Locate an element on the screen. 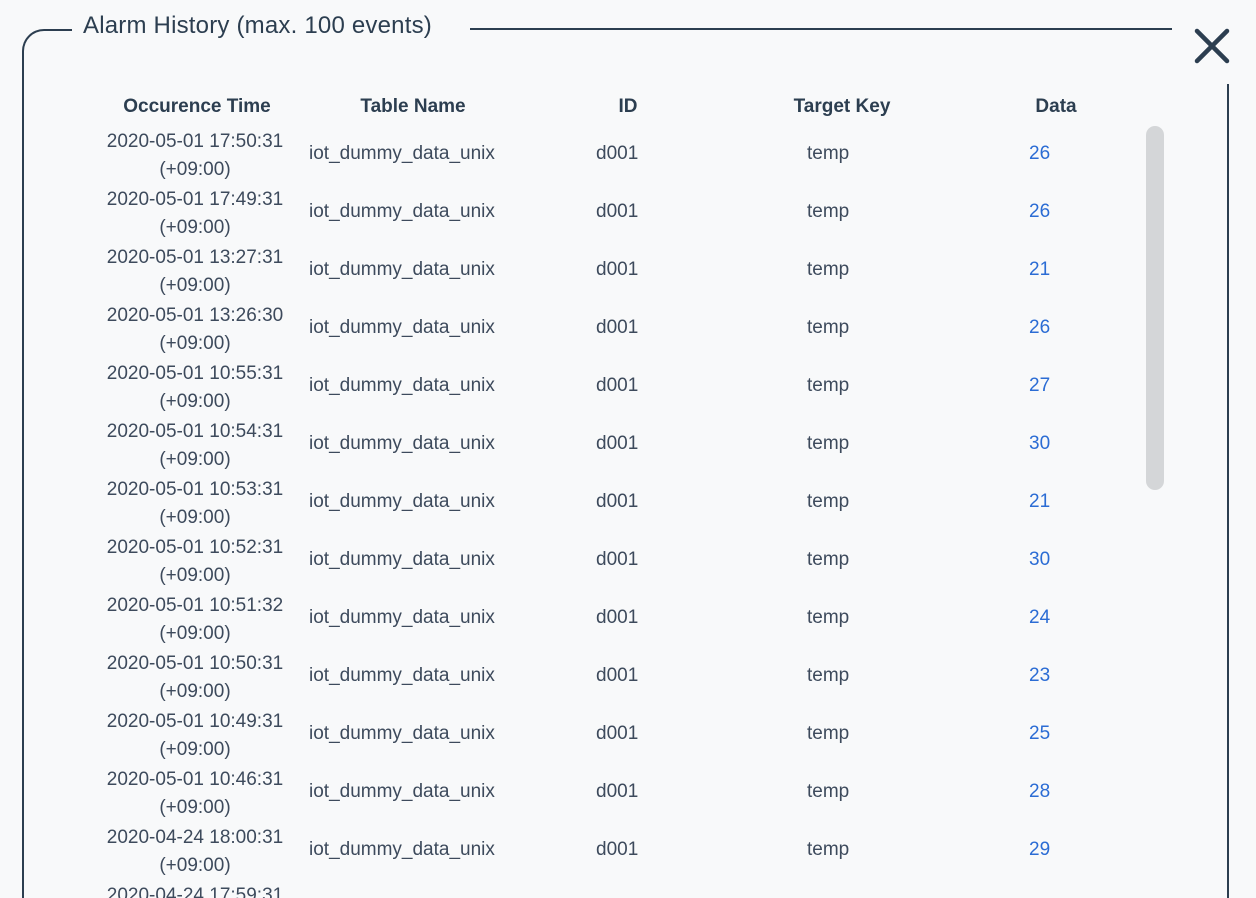 The height and width of the screenshot is (898, 1256). cell-occurence-time: 2020-05-01 10:50:31 (+09:00) is located at coordinates (195, 678).